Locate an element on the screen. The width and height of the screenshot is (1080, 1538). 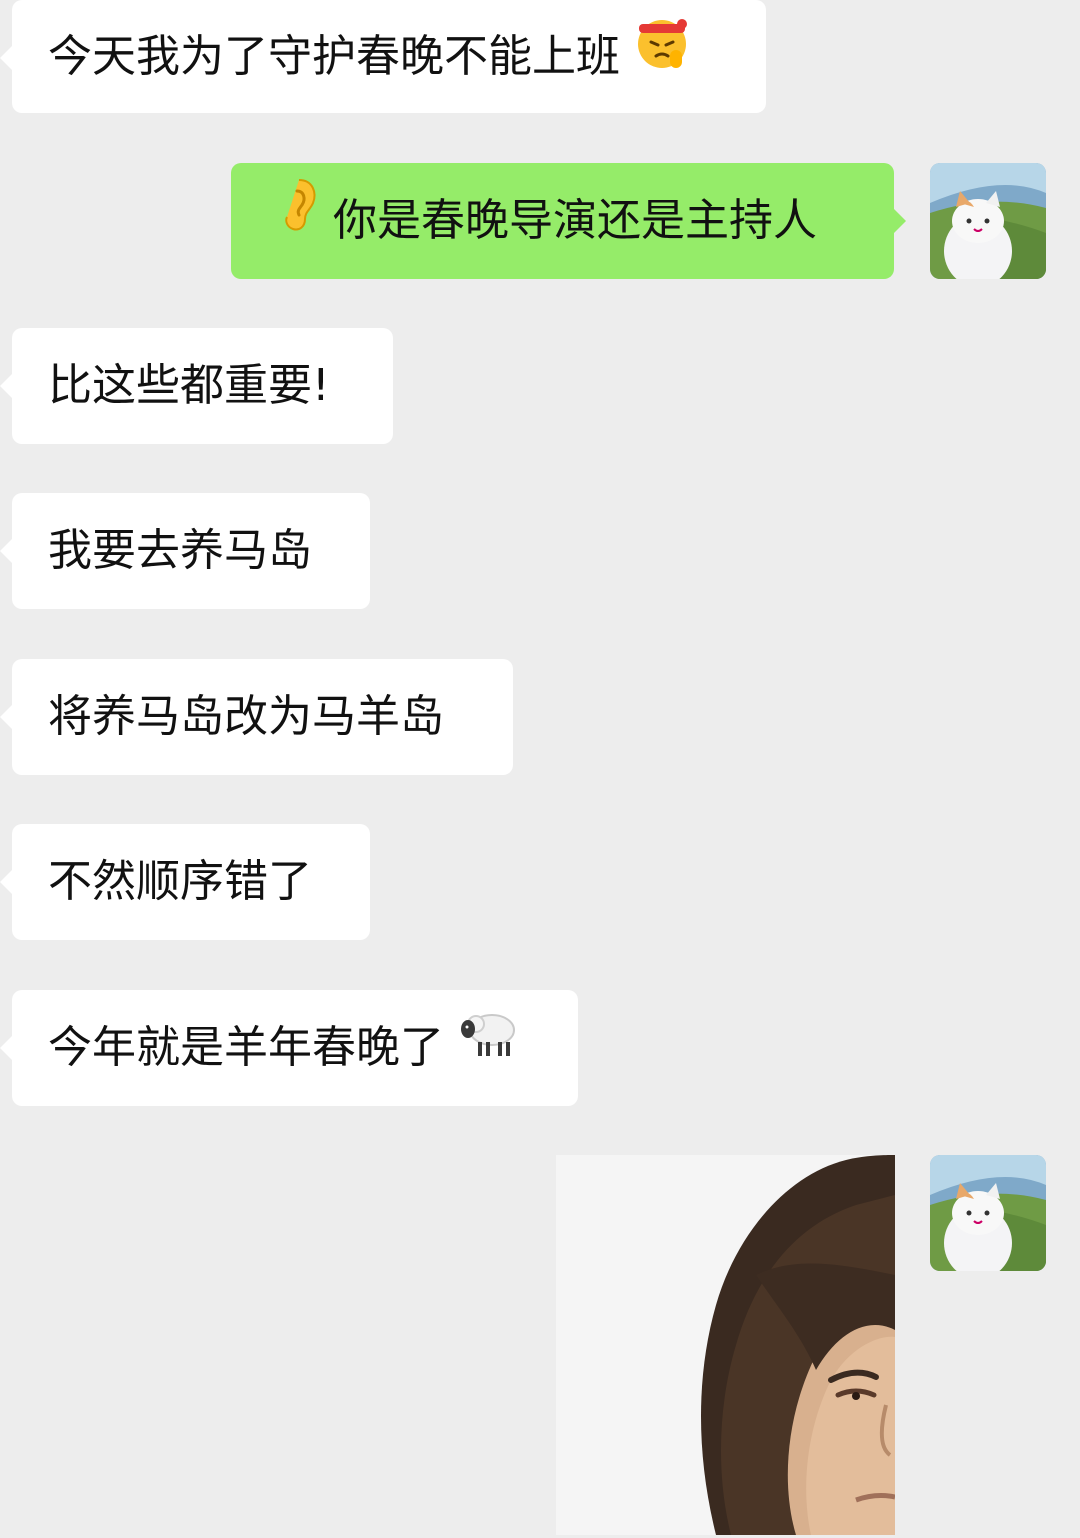
message-text: 今年就是羊年春晚了 is located at coordinates (246, 1047).